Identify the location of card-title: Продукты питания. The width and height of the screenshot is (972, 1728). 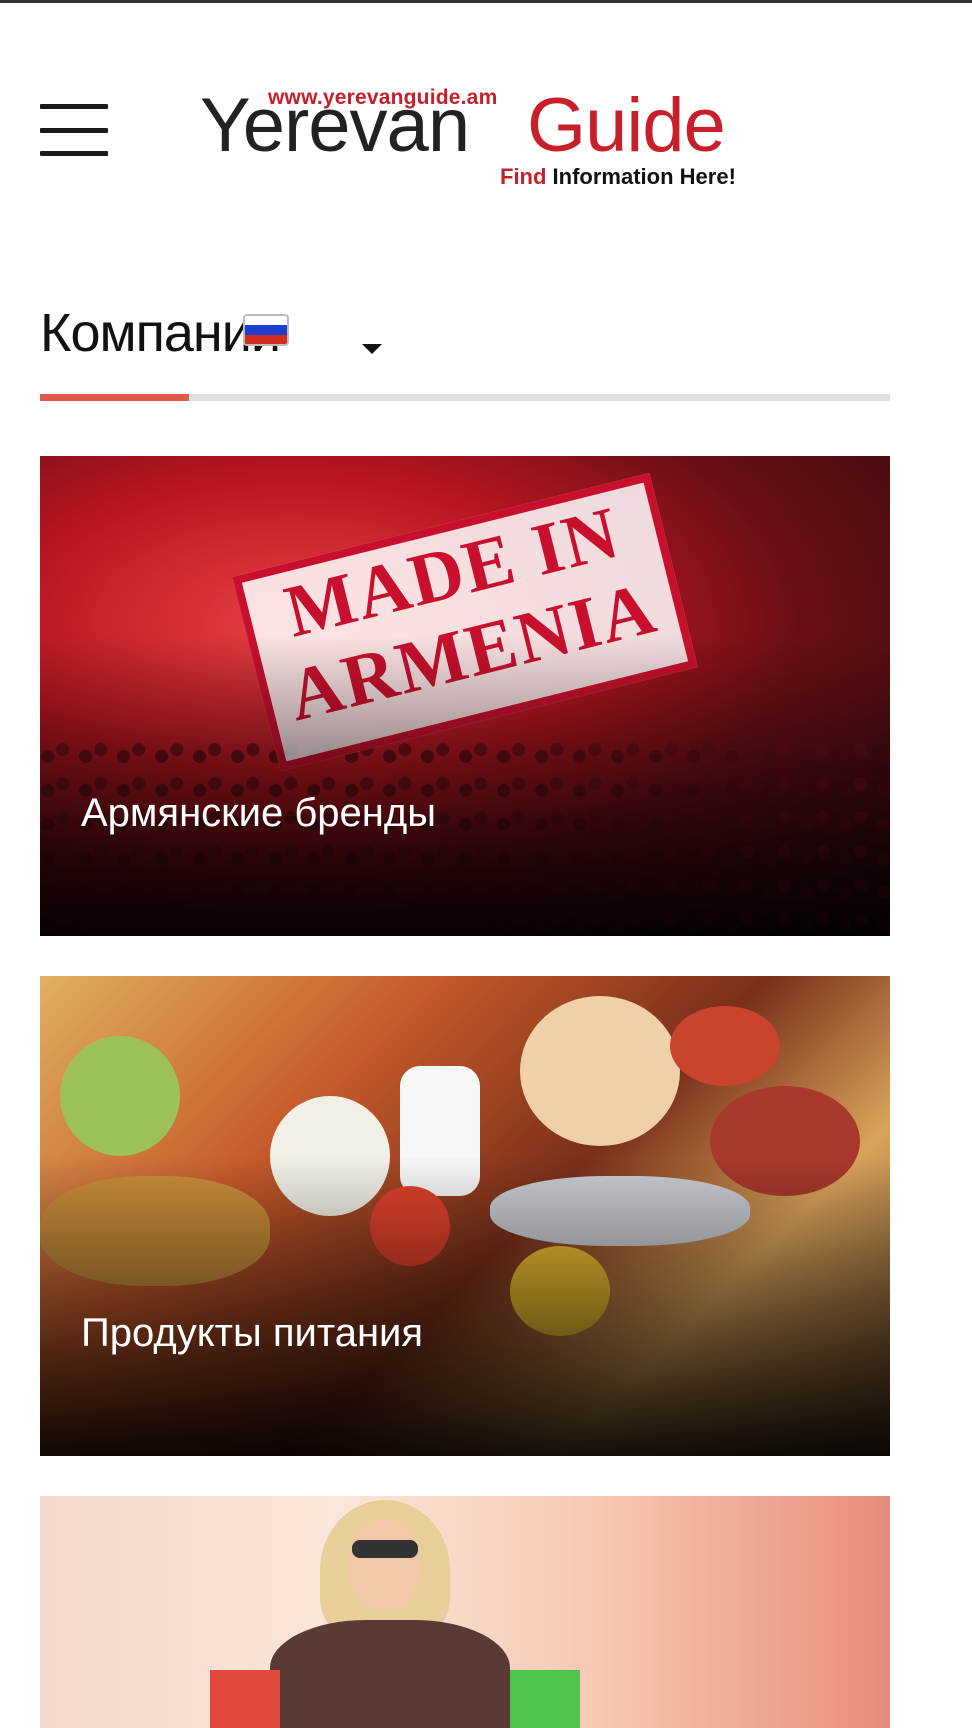
(252, 1333).